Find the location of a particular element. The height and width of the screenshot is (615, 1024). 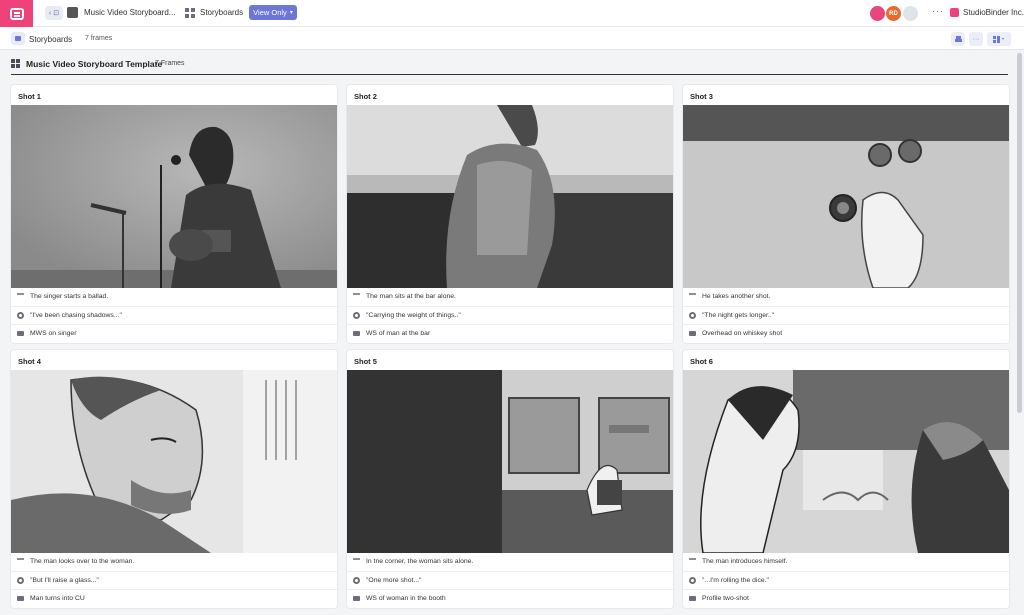

layout-toggle-button is located at coordinates (999, 39).